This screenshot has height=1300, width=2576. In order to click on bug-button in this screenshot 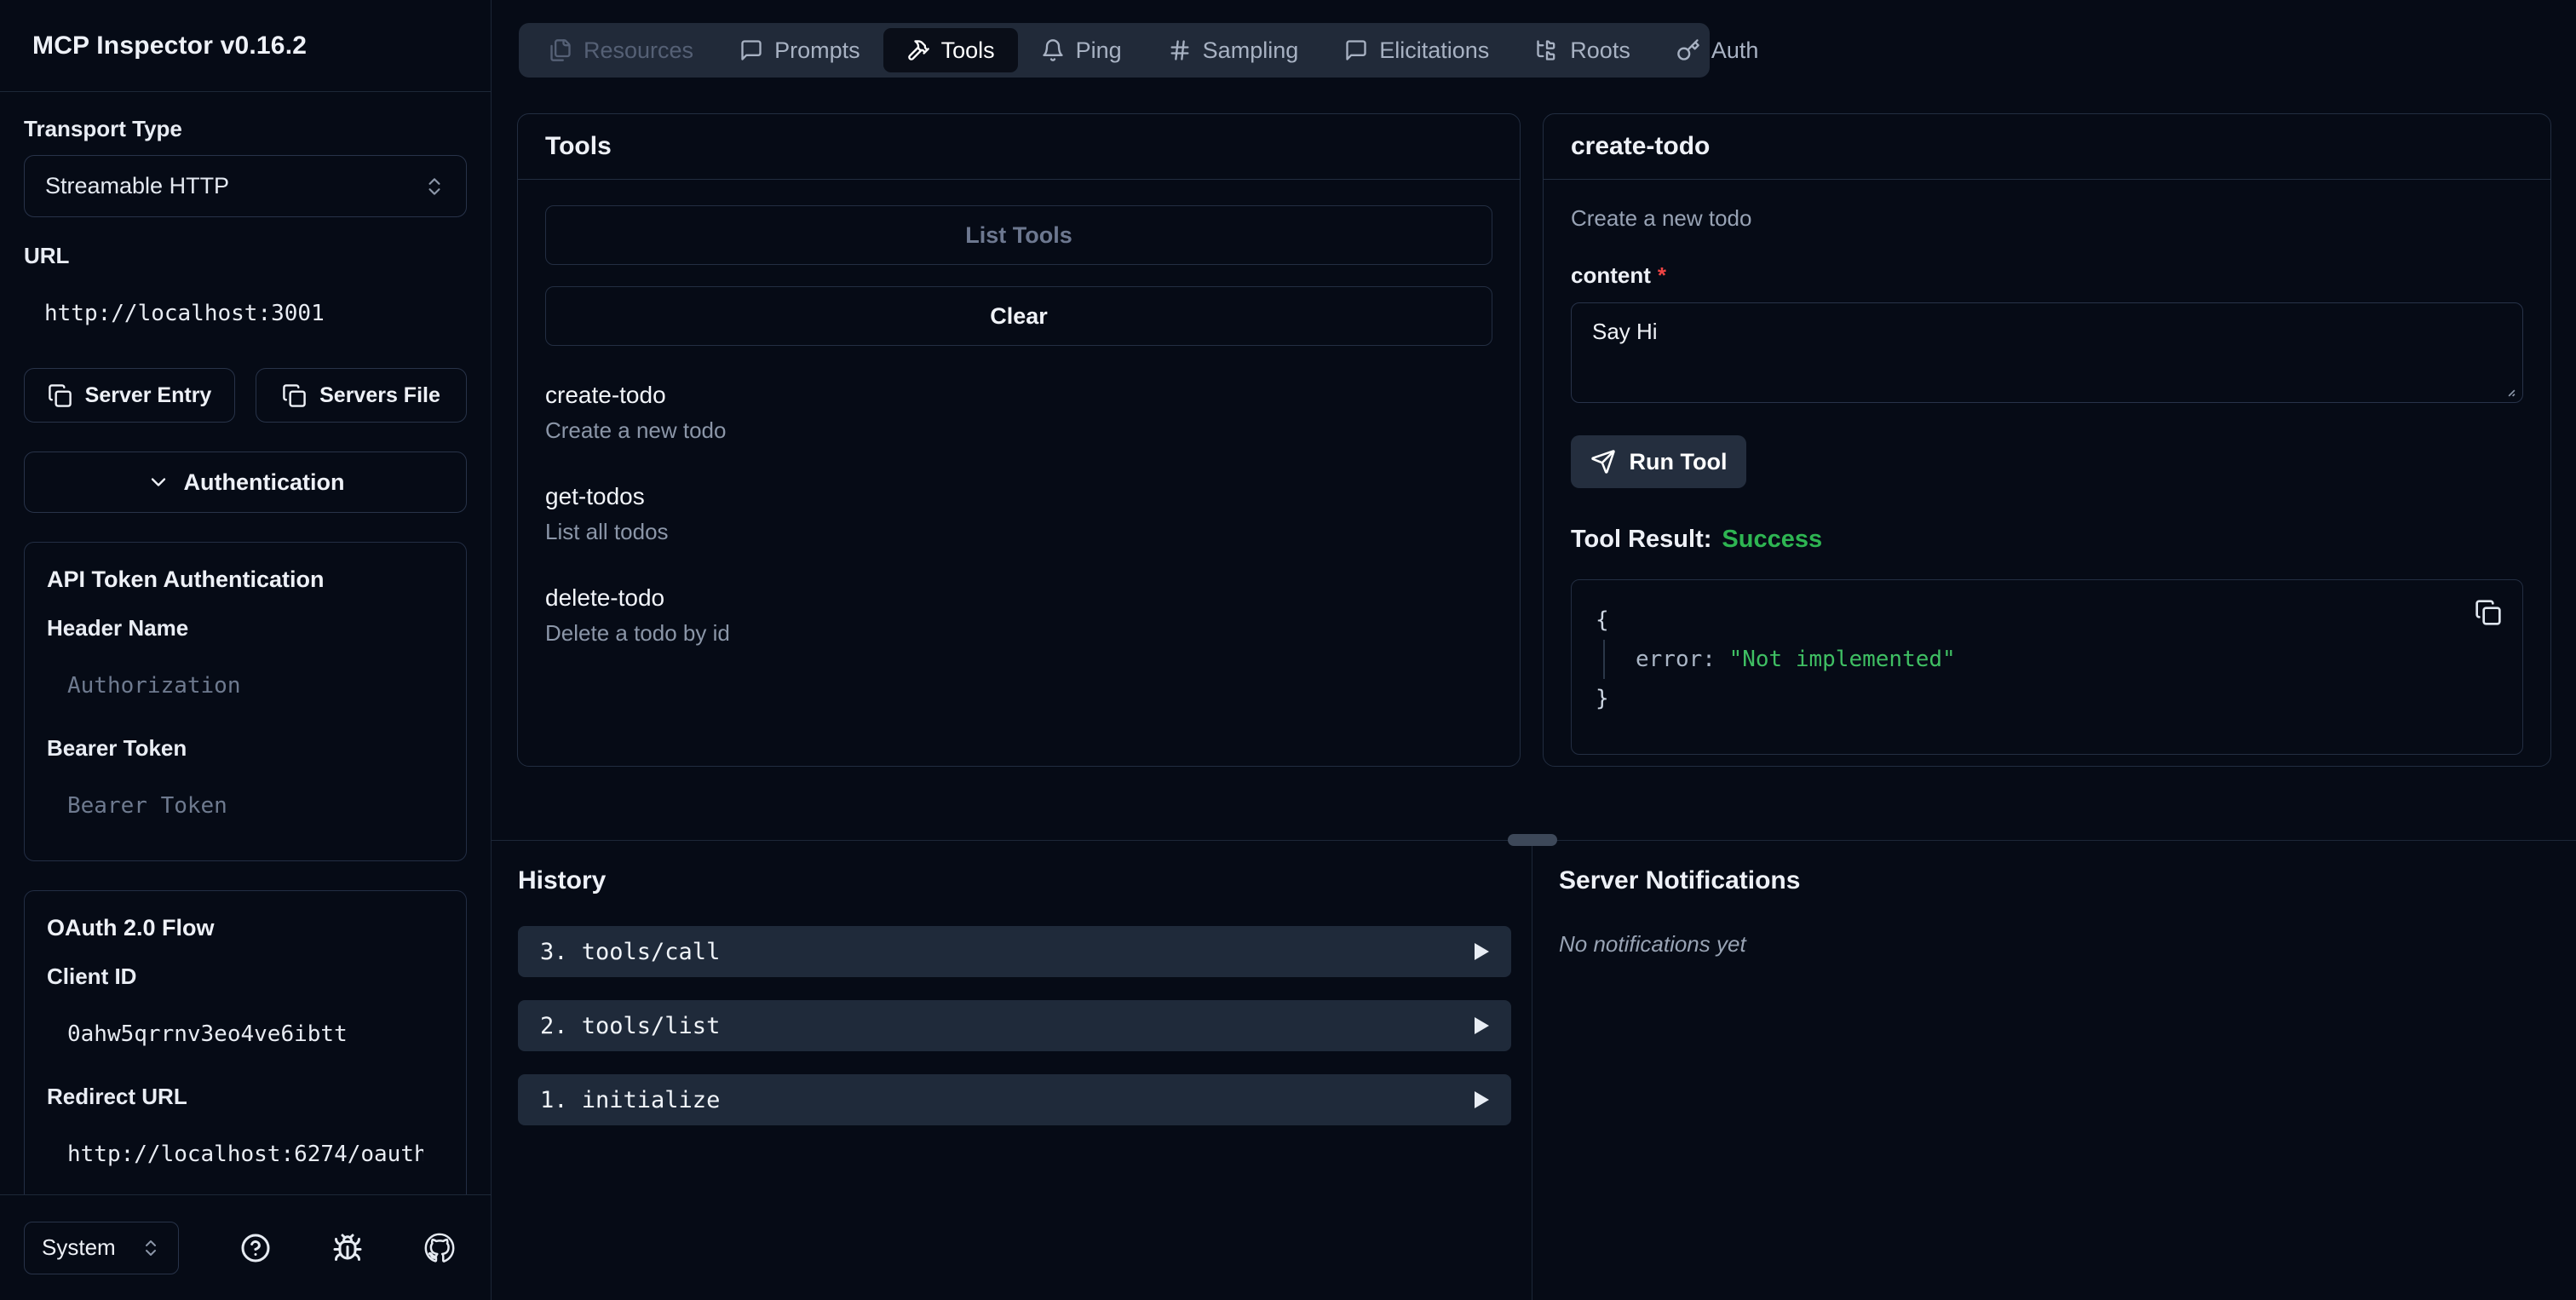, I will do `click(348, 1248)`.